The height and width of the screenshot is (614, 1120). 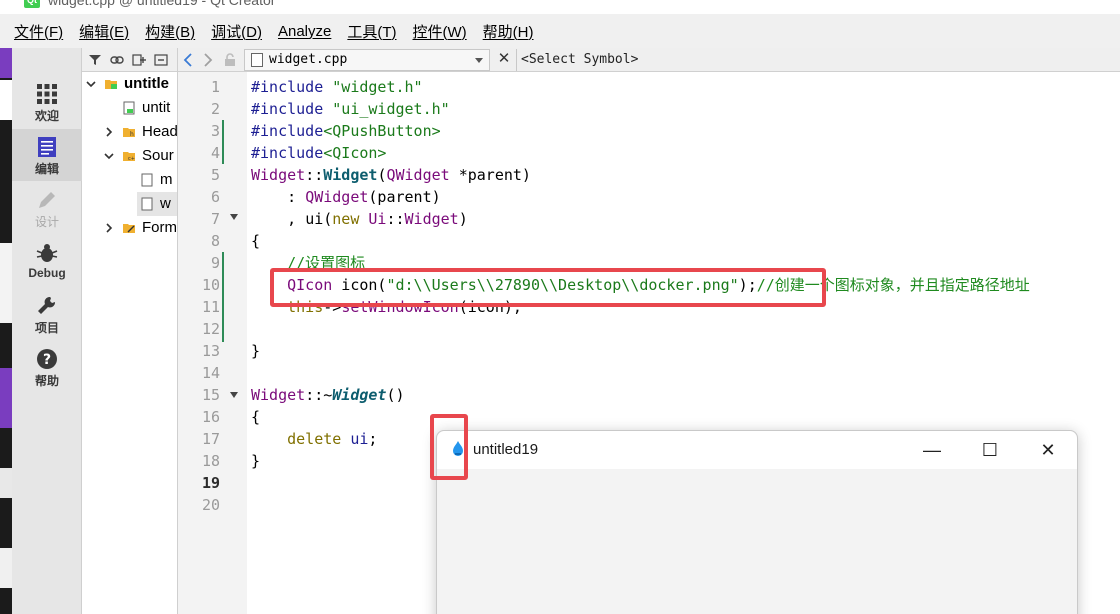 I want to click on tree-item-forms: Form, so click(x=140, y=228).